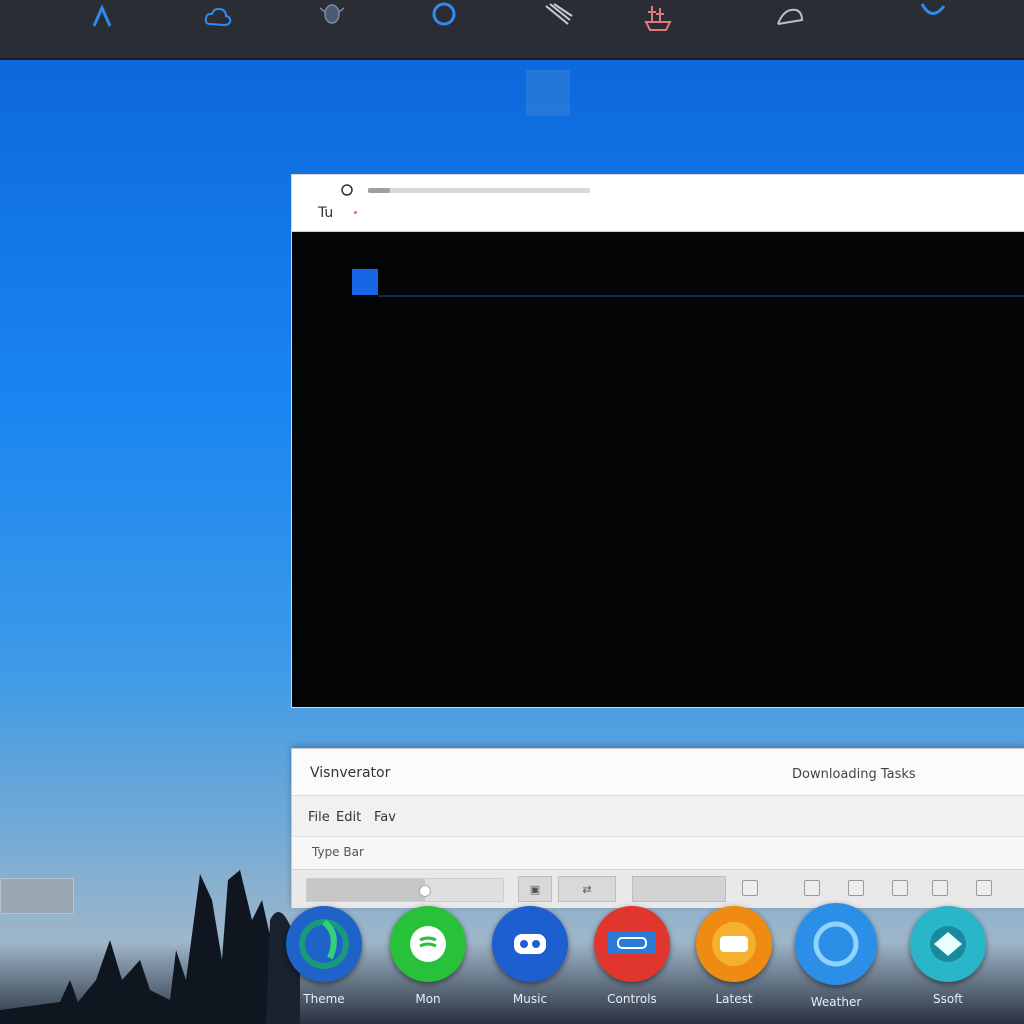 Image resolution: width=1024 pixels, height=1024 pixels. Describe the element at coordinates (948, 999) in the screenshot. I see `dock-label: Ssoft` at that location.